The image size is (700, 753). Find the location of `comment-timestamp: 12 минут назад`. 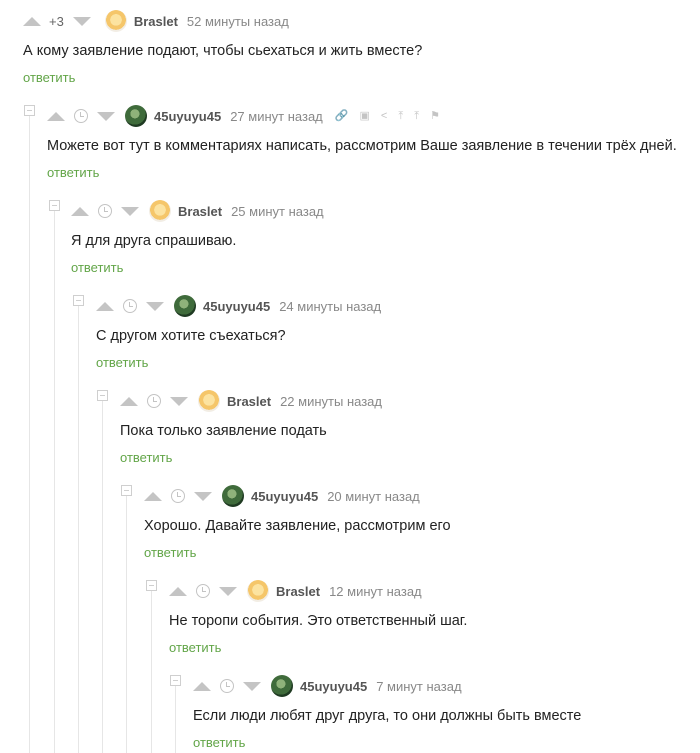

comment-timestamp: 12 минут назад is located at coordinates (375, 591).